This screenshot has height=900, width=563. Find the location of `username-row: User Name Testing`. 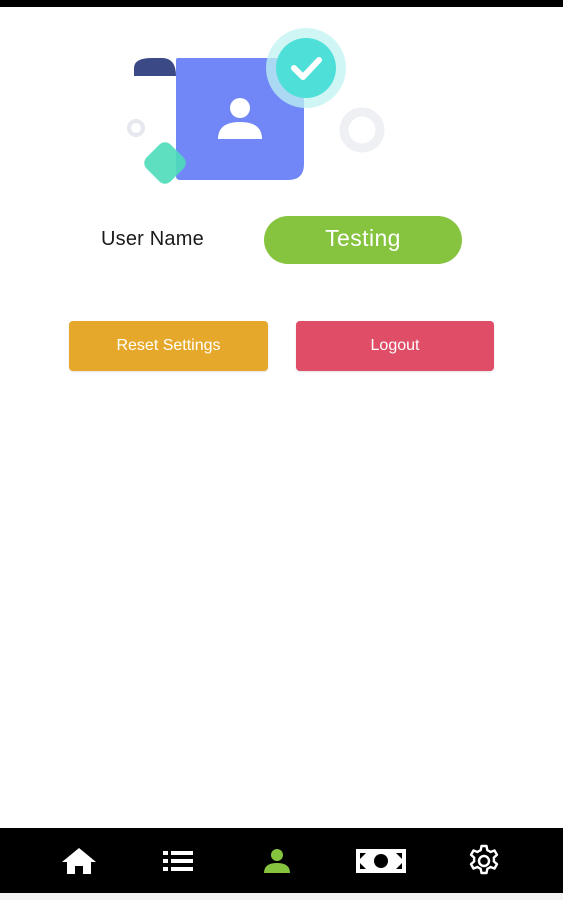

username-row: User Name Testing is located at coordinates (281, 240).